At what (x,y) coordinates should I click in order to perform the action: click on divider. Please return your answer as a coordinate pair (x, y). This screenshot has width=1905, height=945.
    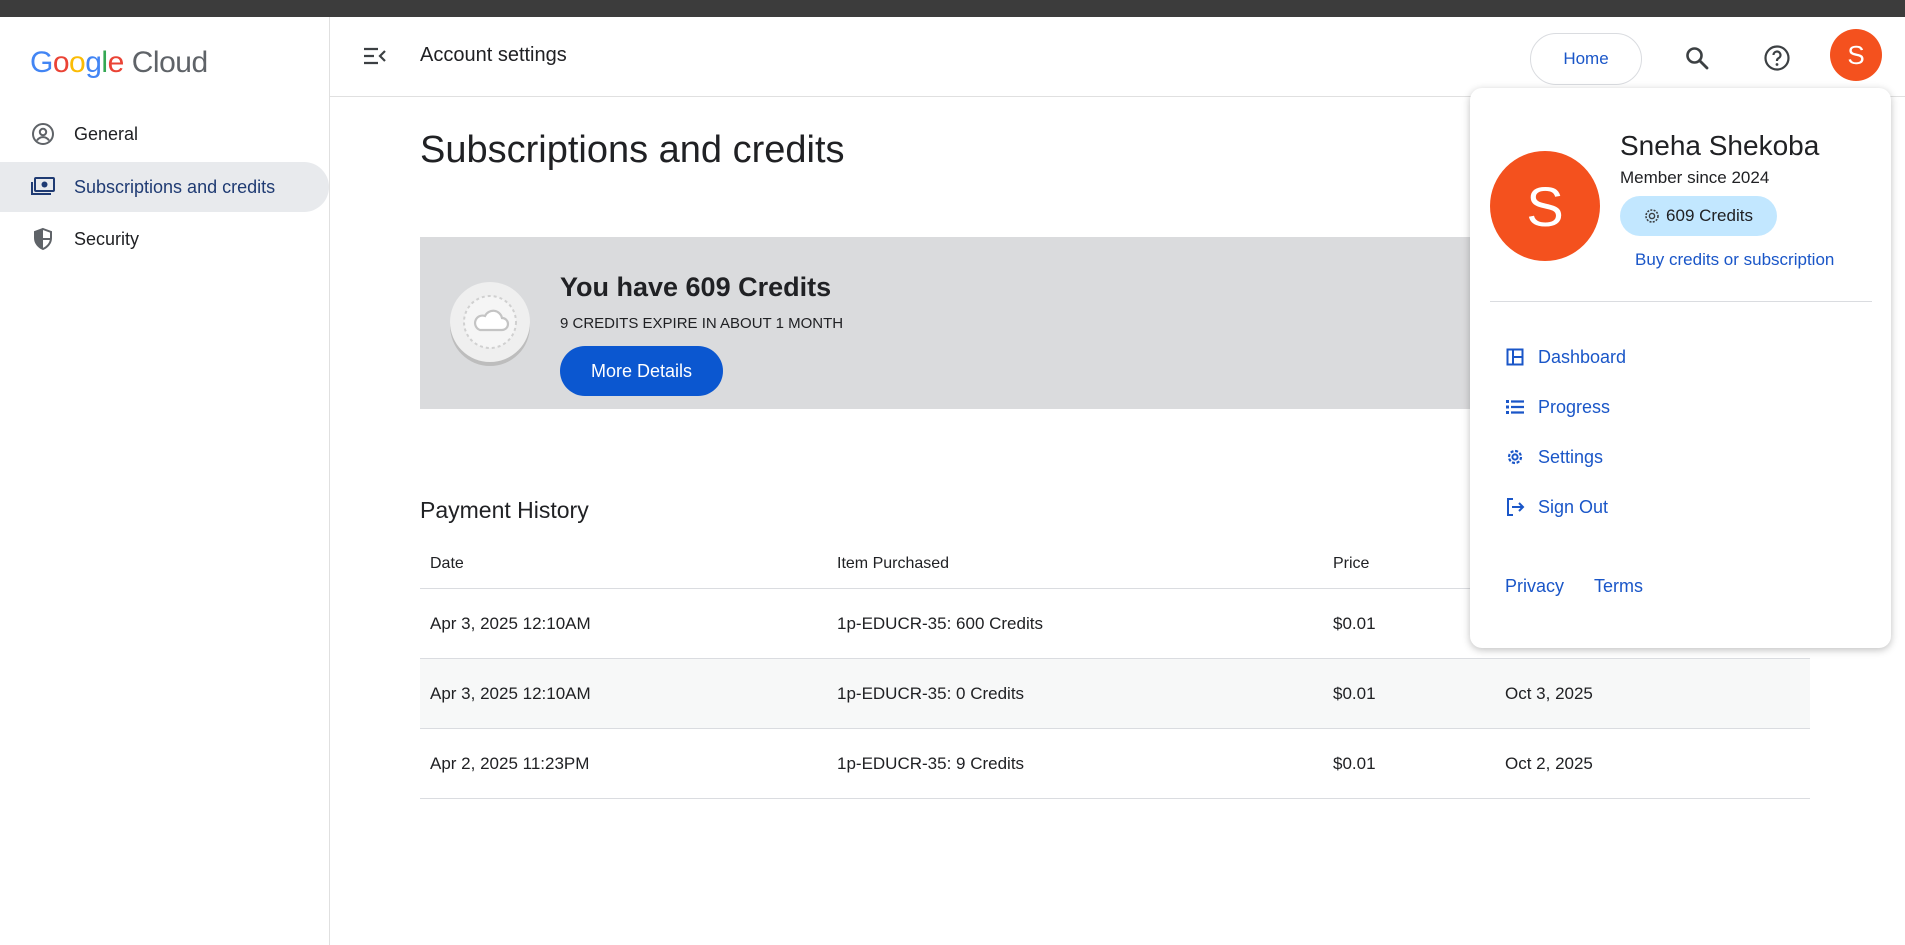
    Looking at the image, I should click on (1681, 301).